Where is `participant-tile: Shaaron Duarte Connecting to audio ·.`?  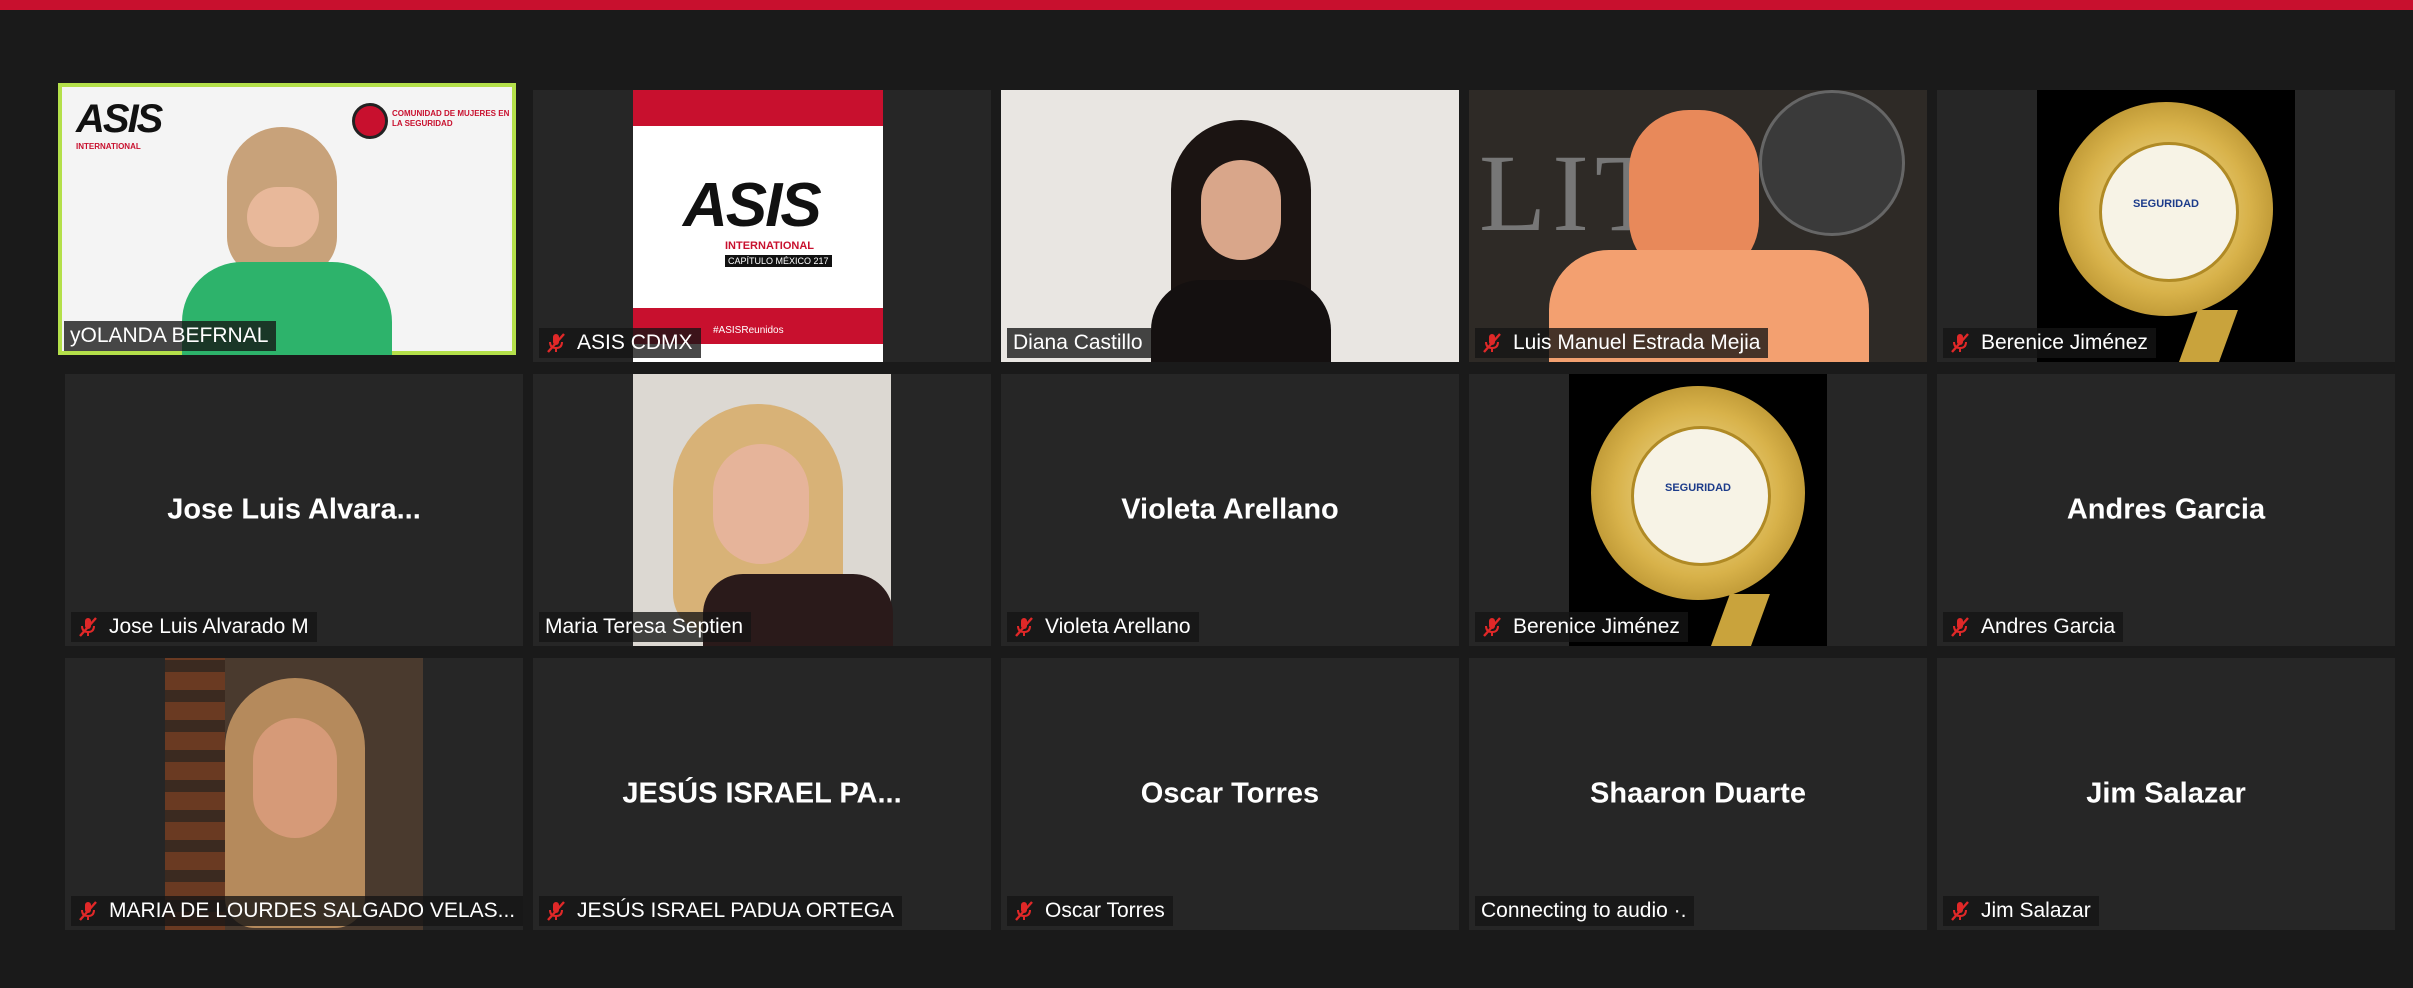 participant-tile: Shaaron Duarte Connecting to audio ·. is located at coordinates (1698, 794).